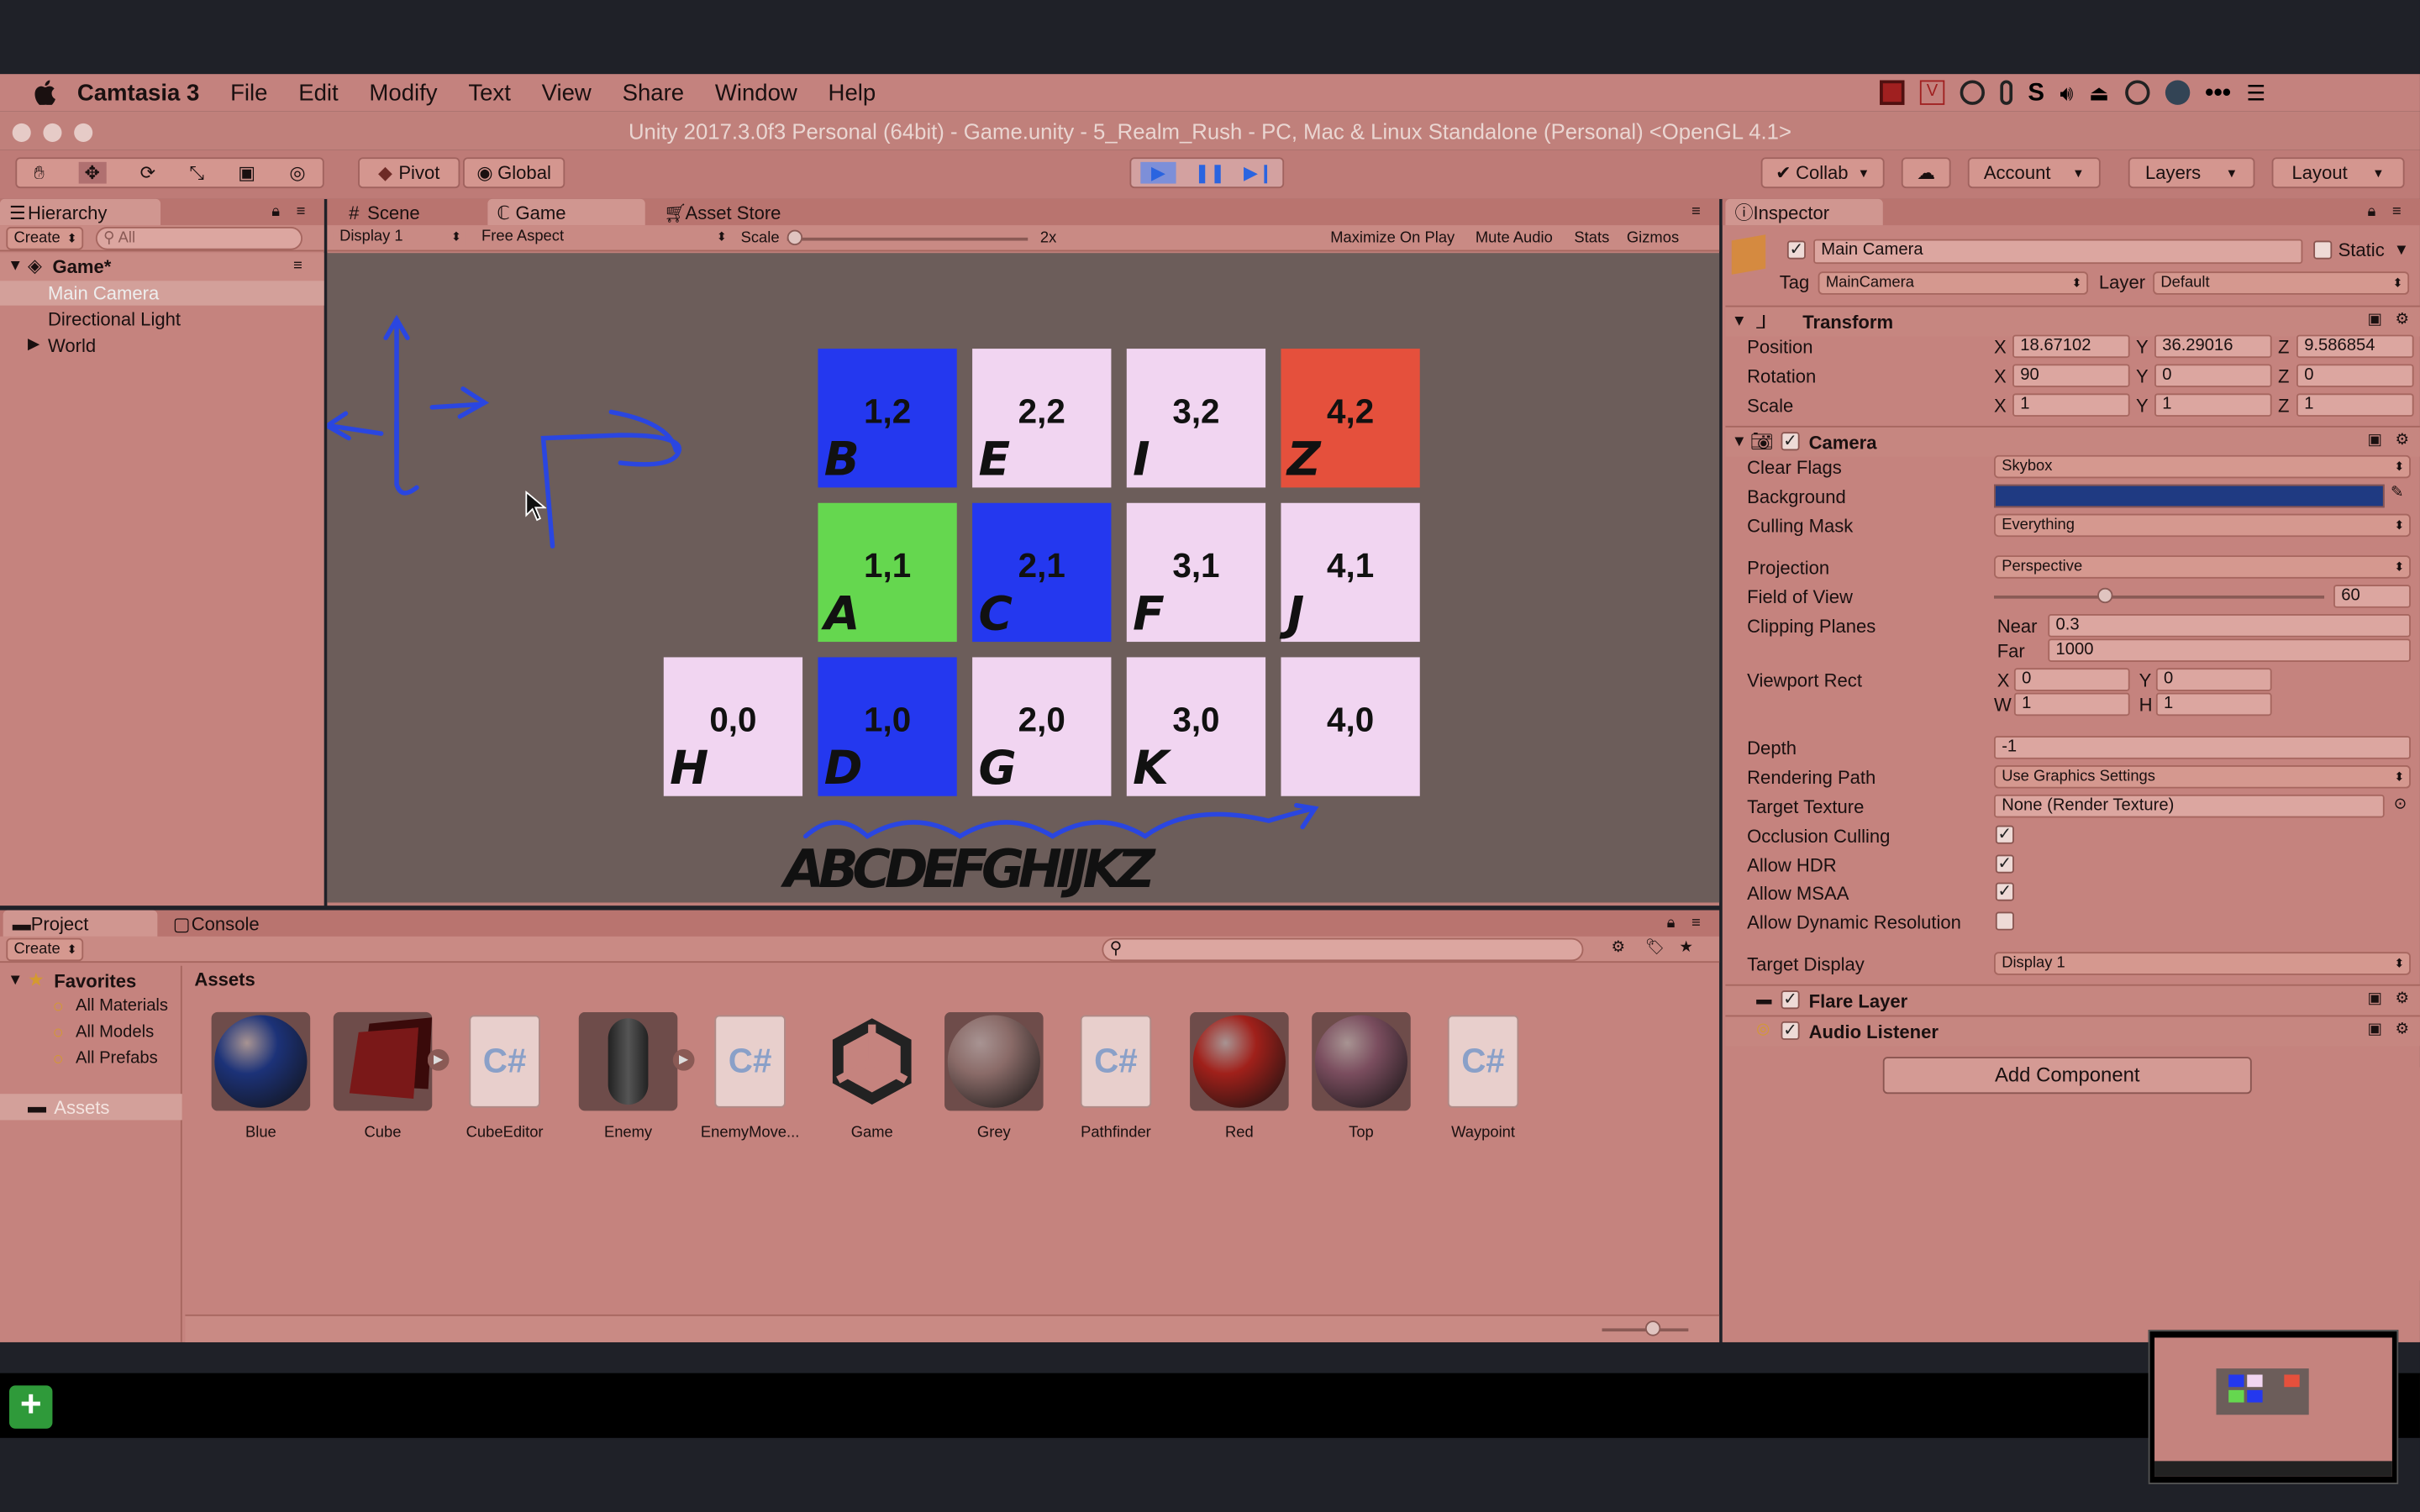  I want to click on tag-dropdown: MainCamera, so click(1953, 283).